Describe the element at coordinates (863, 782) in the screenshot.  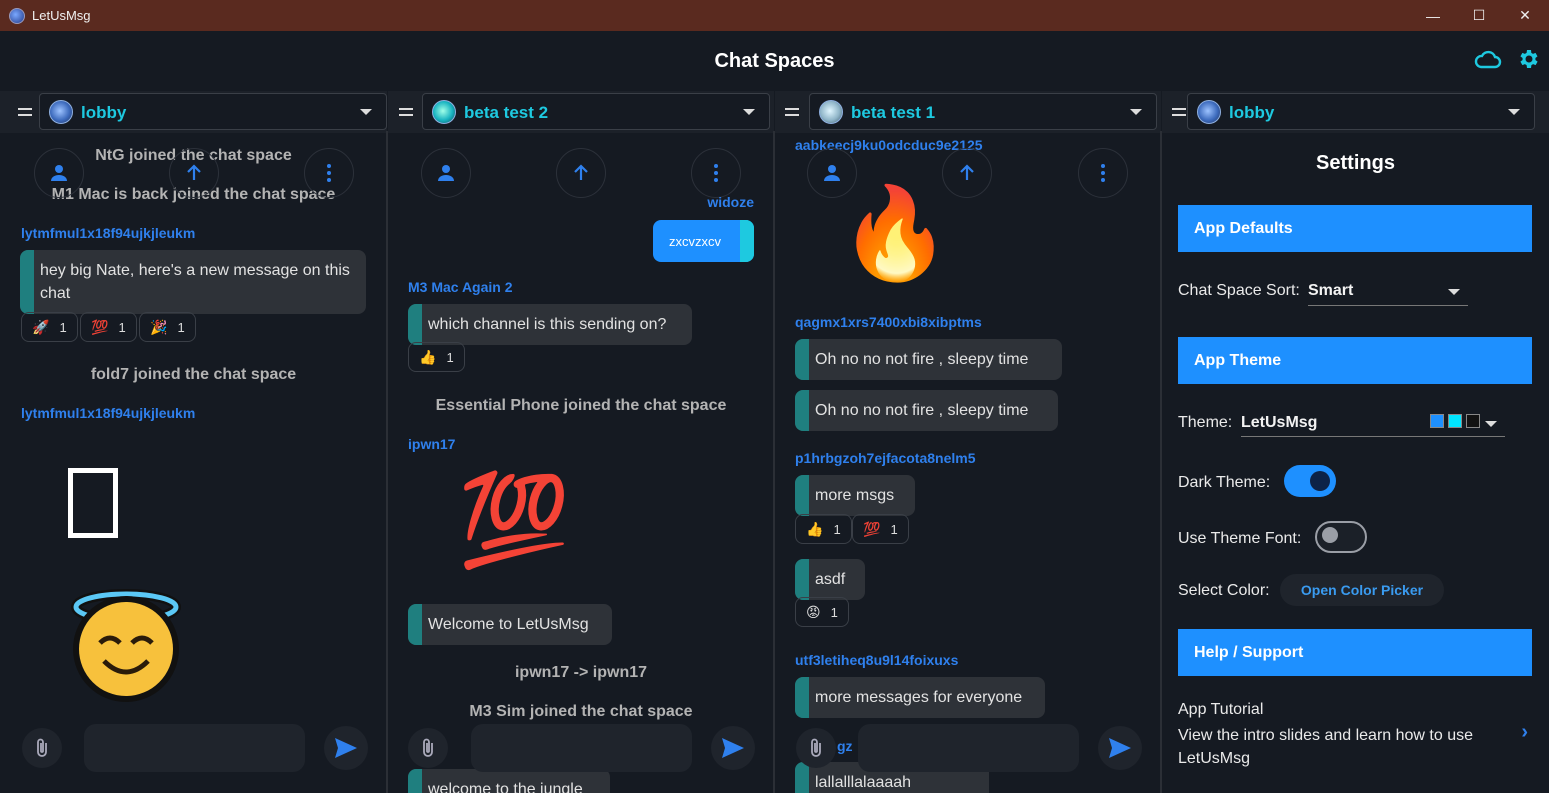
I see `message-text: lallalllalaaaah` at that location.